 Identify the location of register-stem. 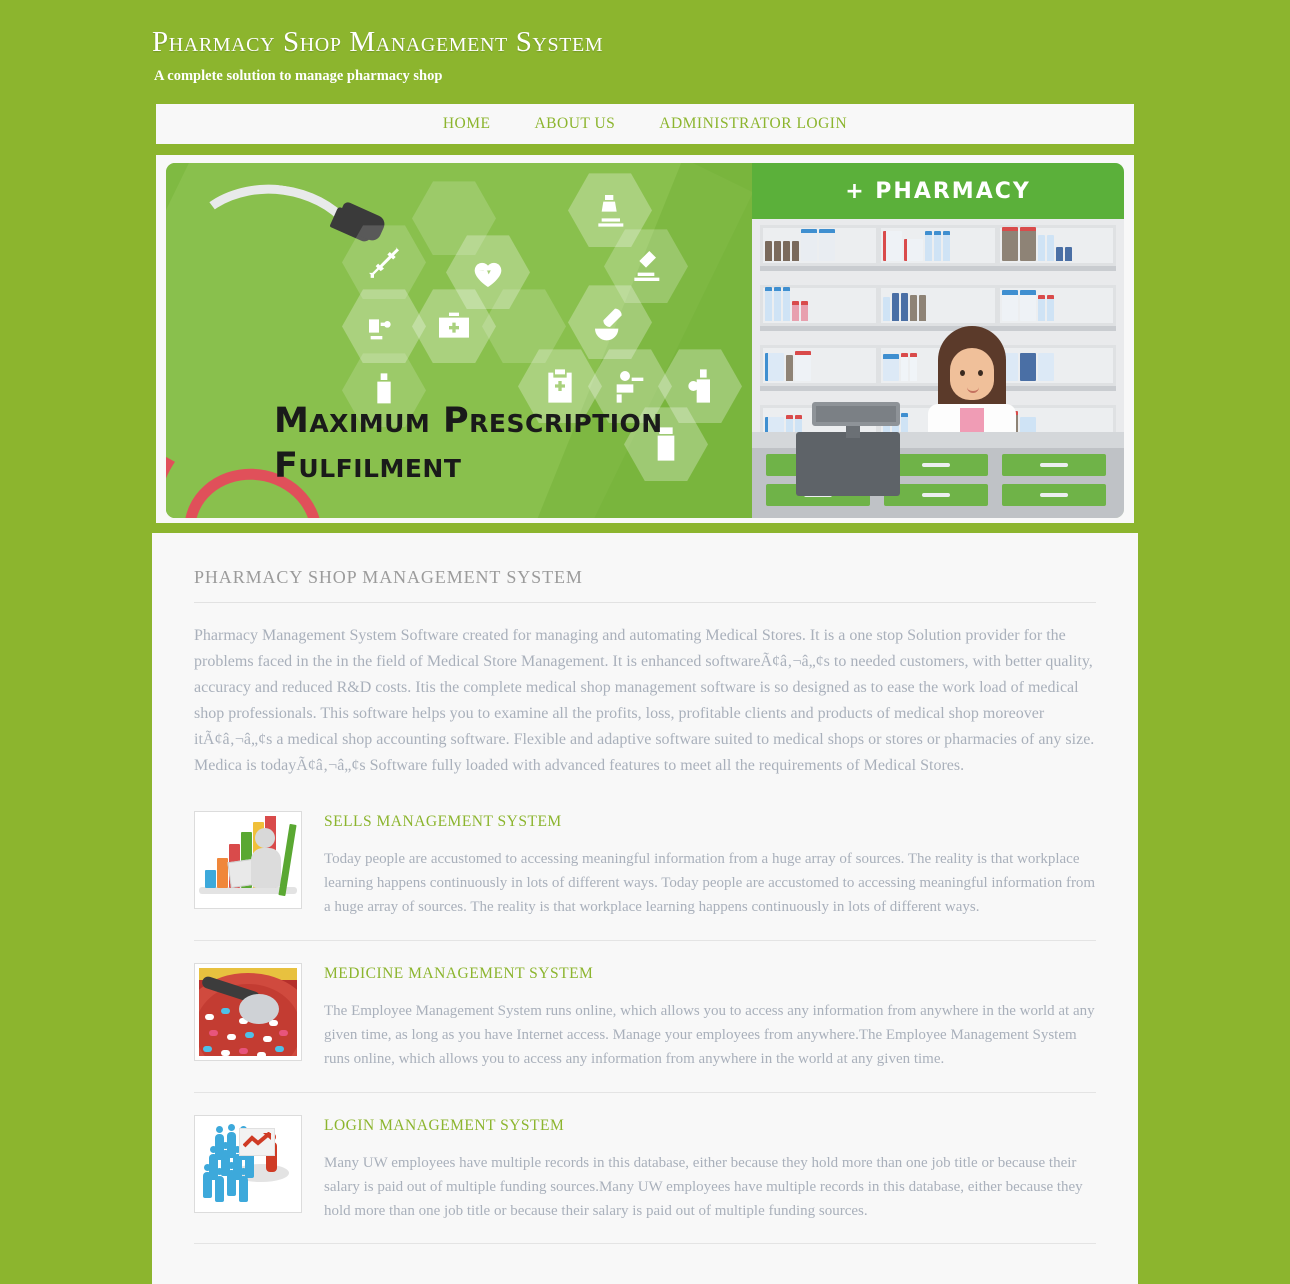
(853, 431).